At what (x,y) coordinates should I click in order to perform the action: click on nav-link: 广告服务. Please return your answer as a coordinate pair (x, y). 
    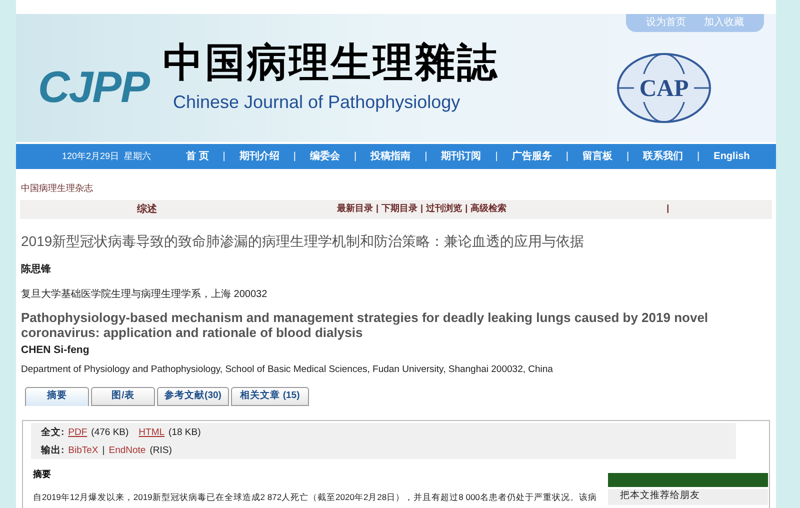
    Looking at the image, I should click on (532, 156).